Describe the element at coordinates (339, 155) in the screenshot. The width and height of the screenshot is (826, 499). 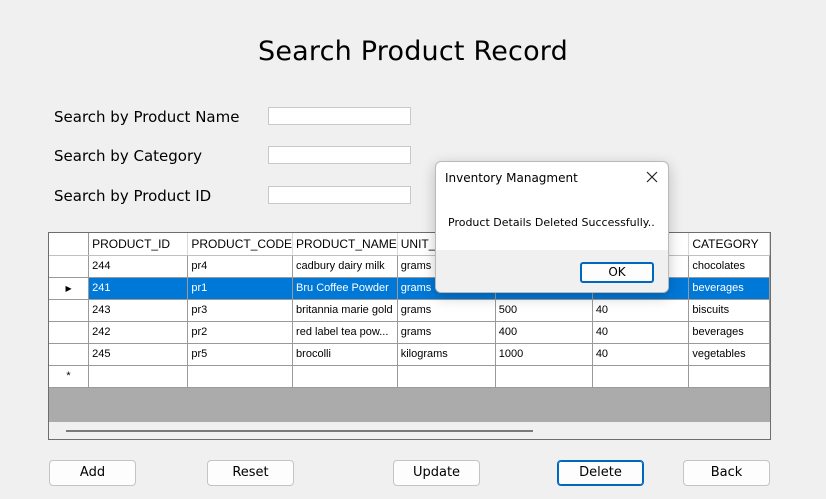
I see `search-category-input` at that location.